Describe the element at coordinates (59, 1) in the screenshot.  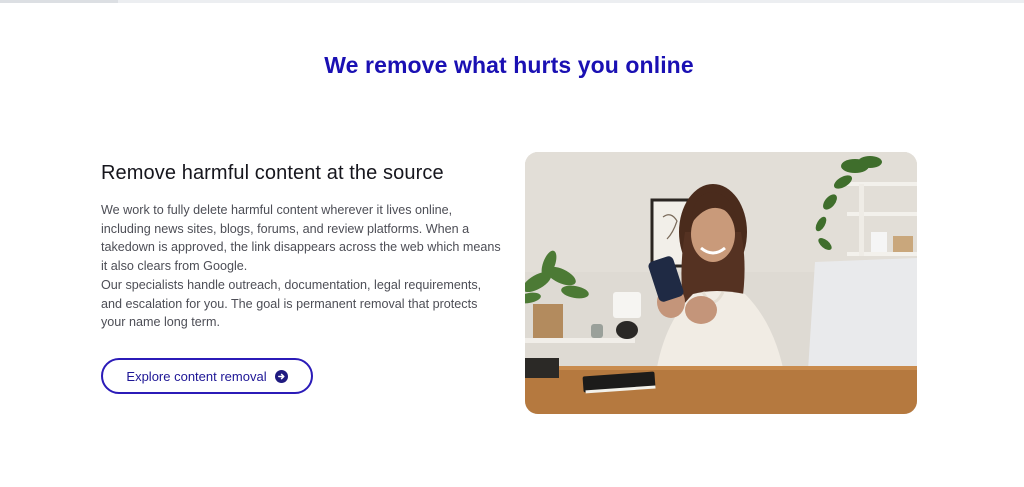
I see `top-progress-segment` at that location.